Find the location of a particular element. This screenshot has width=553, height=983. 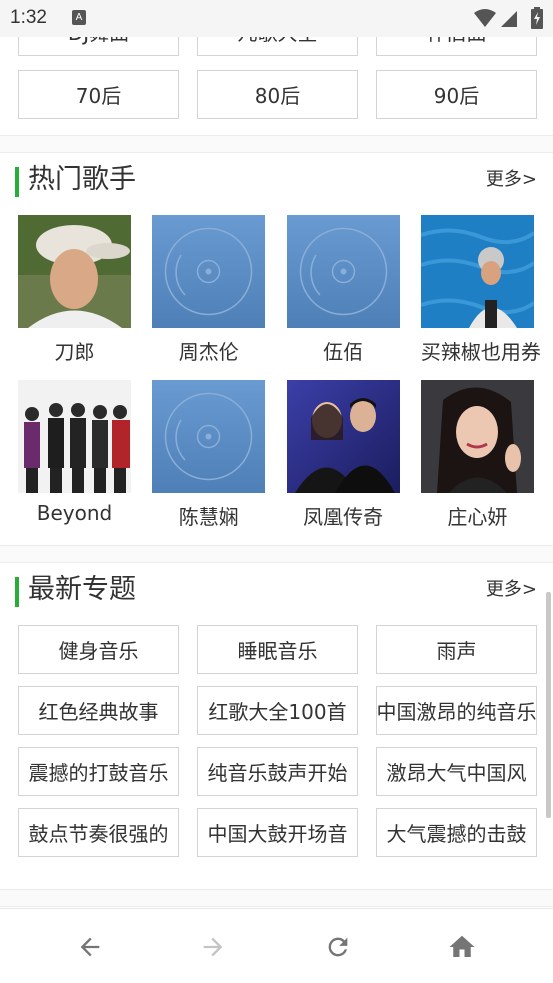

singer-name: 凤凰传奇 is located at coordinates (343, 517).